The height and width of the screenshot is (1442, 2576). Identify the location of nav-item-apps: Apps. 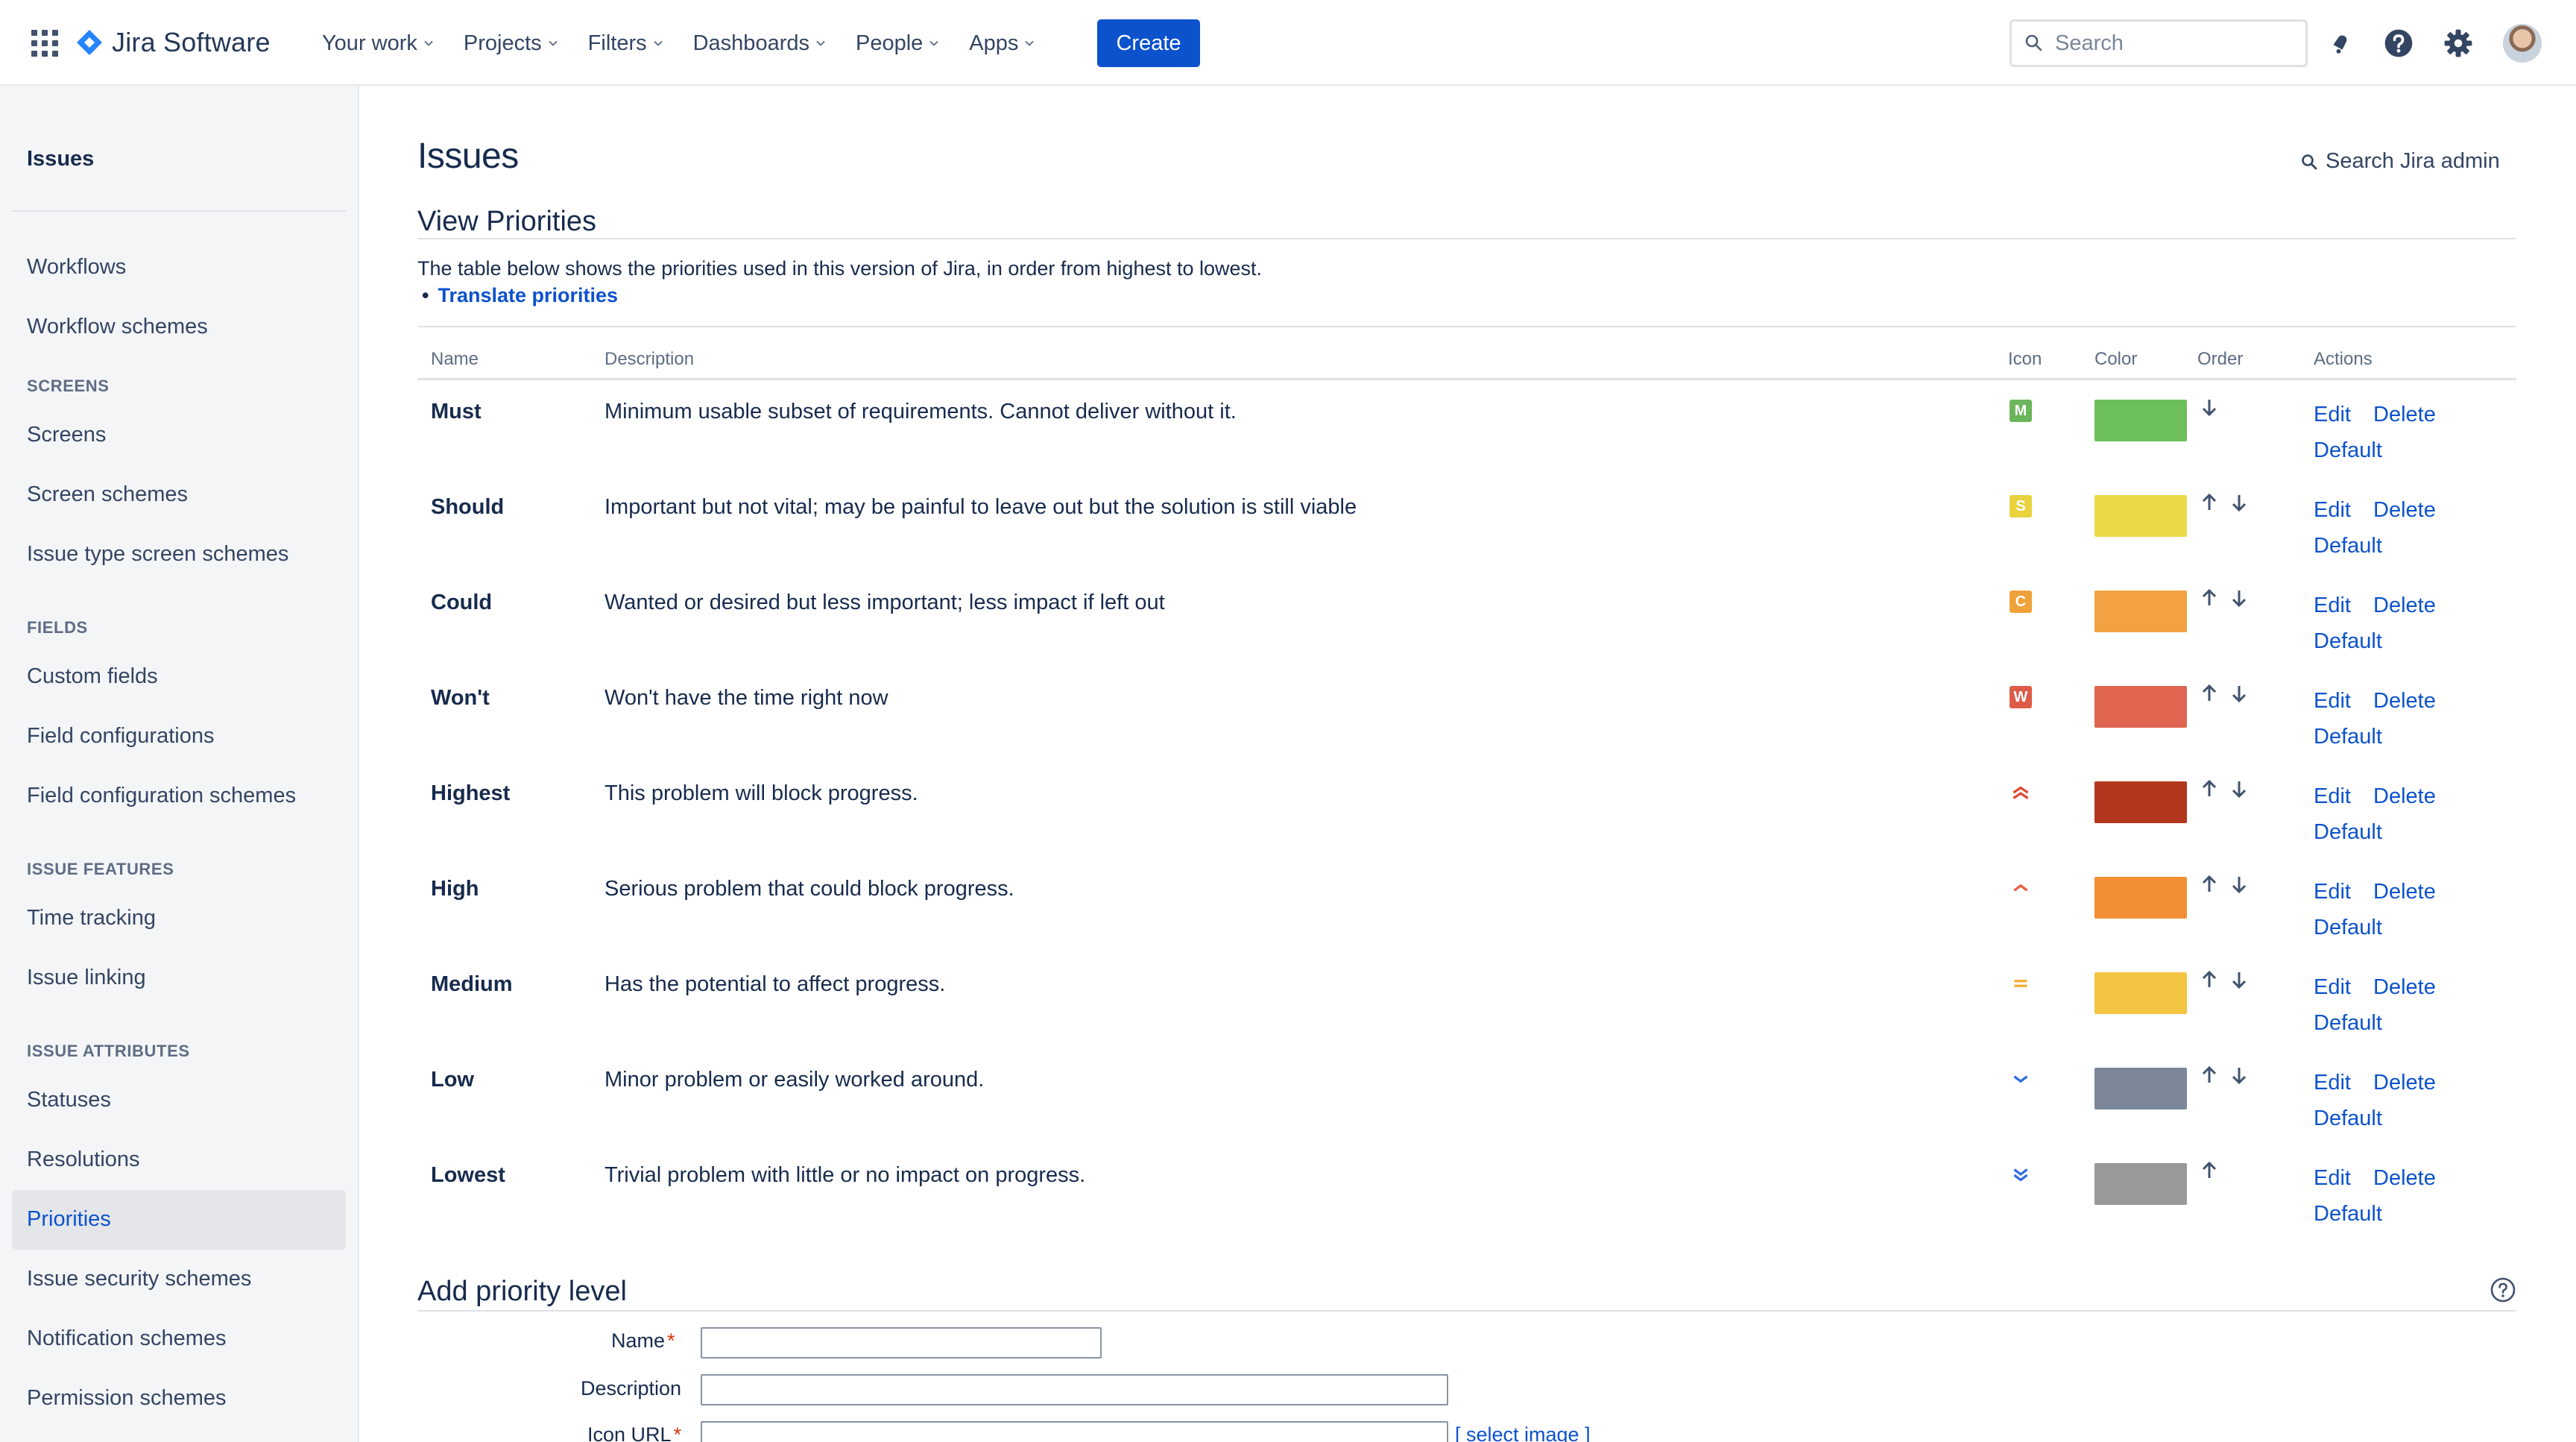
(1002, 44).